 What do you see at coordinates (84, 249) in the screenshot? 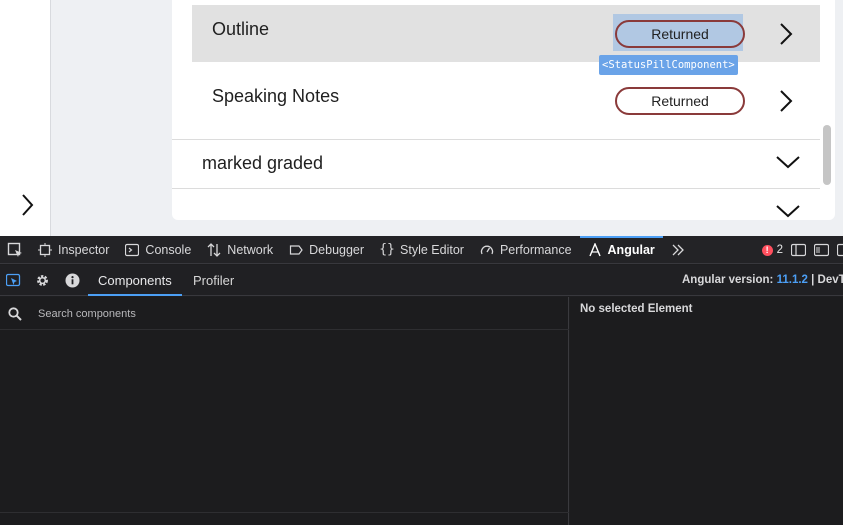
I see `tab-label: Inspector` at bounding box center [84, 249].